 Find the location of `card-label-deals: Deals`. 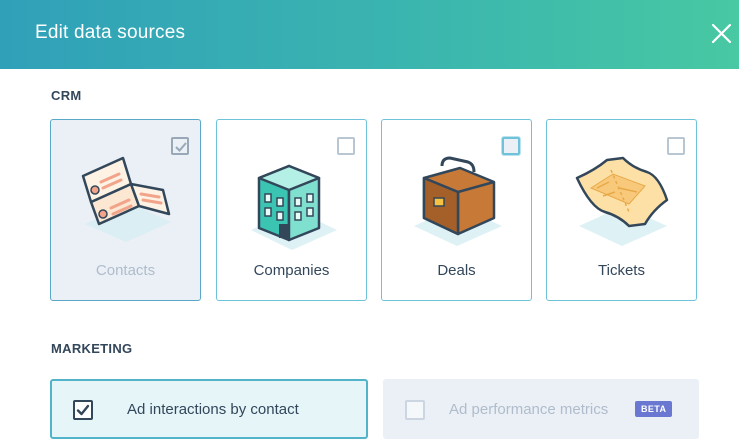

card-label-deals: Deals is located at coordinates (456, 270).